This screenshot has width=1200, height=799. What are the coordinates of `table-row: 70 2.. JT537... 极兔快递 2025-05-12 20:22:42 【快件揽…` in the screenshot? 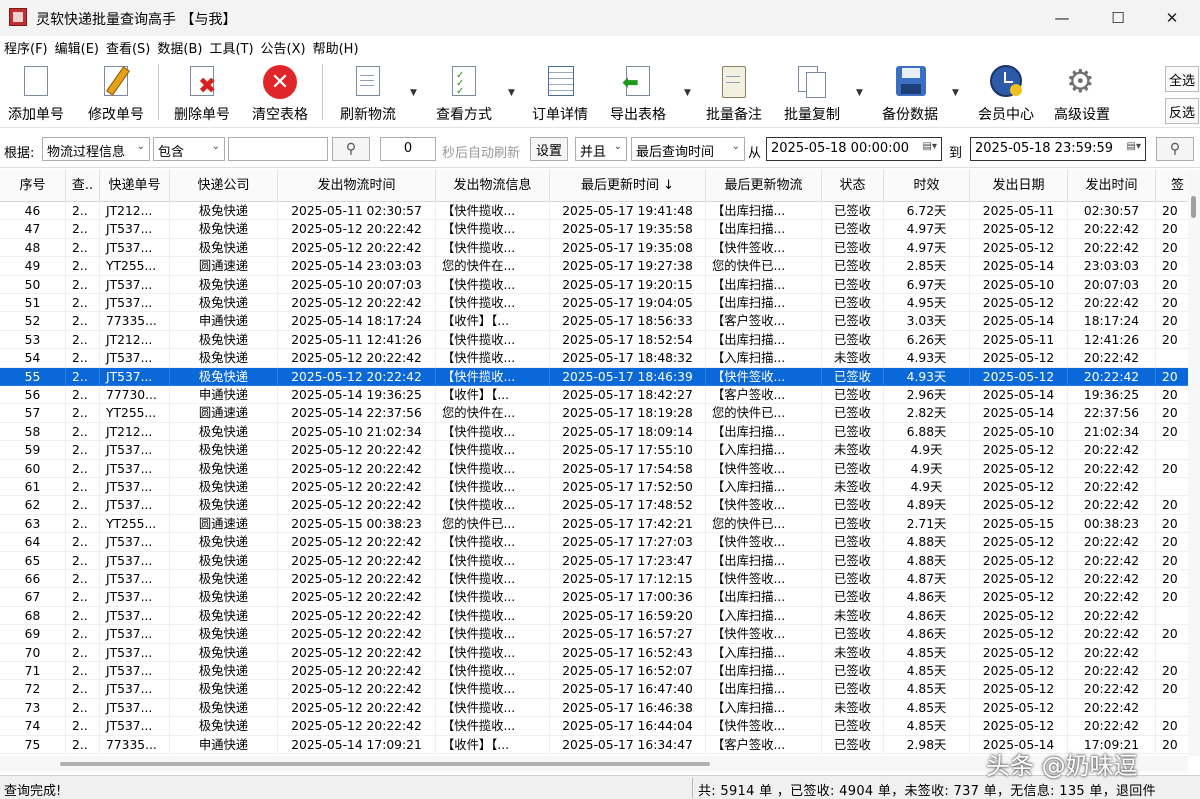 It's located at (594, 652).